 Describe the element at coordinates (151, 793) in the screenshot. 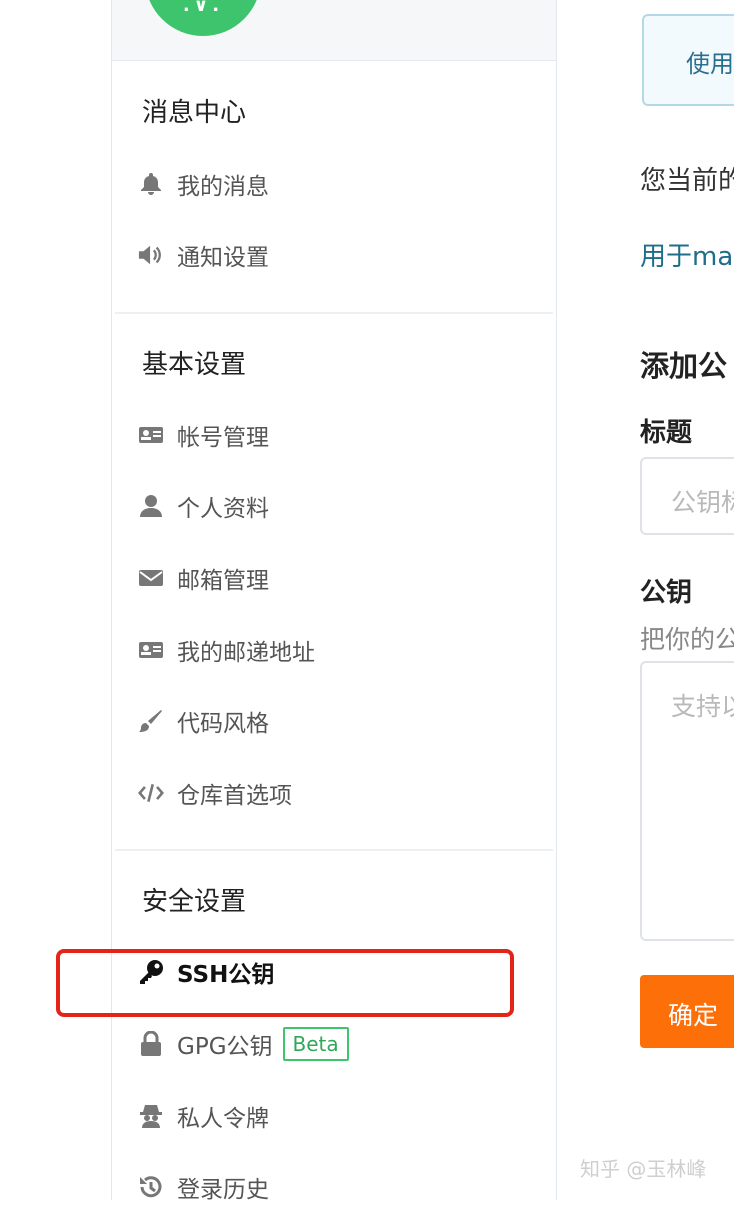

I see `code-icon` at that location.